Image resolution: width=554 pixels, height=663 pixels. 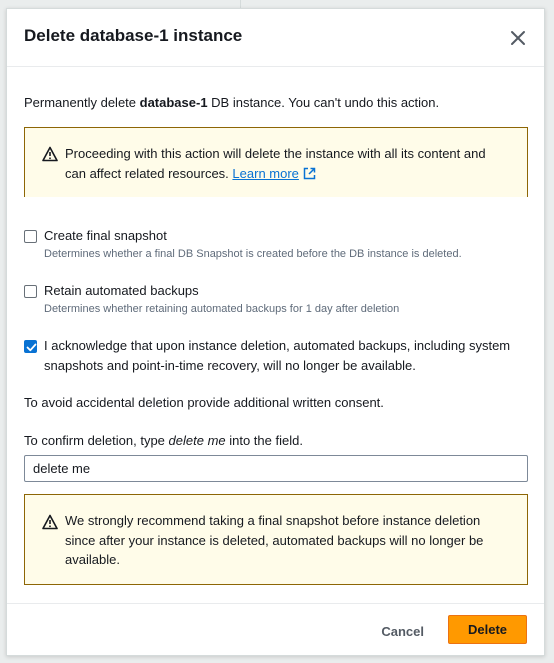 I want to click on acknowledge-checkbox, so click(x=30, y=346).